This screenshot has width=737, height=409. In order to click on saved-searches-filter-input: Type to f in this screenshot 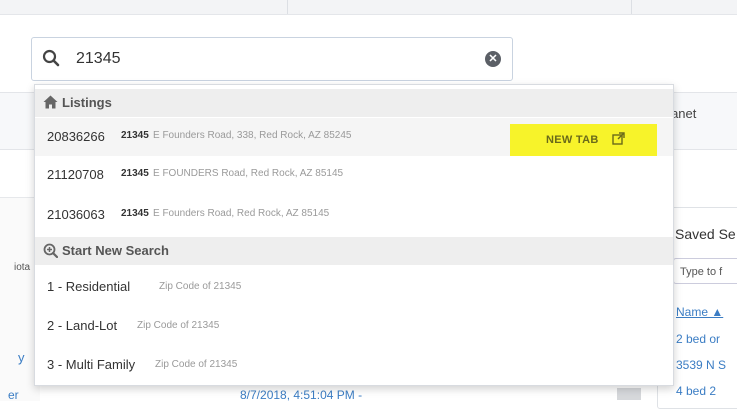, I will do `click(705, 271)`.